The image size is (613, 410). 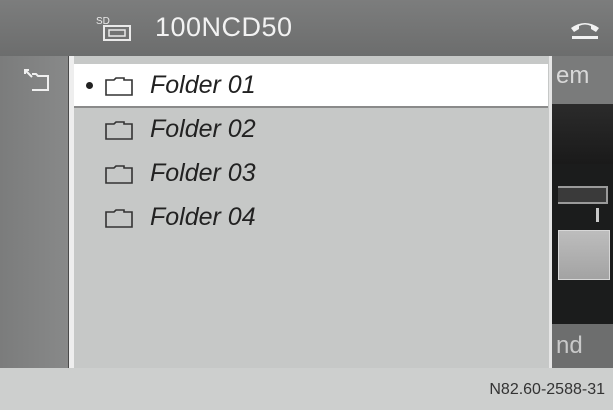 I want to click on reference-code: N82.60-2588-31, so click(x=547, y=389).